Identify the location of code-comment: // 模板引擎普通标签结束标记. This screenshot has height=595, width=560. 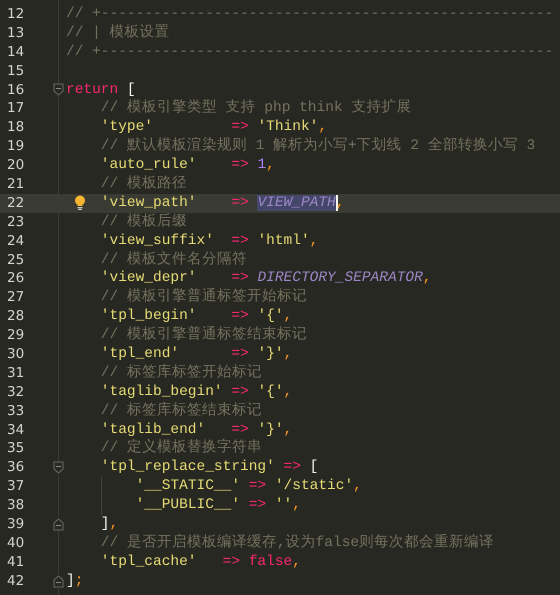
(203, 335).